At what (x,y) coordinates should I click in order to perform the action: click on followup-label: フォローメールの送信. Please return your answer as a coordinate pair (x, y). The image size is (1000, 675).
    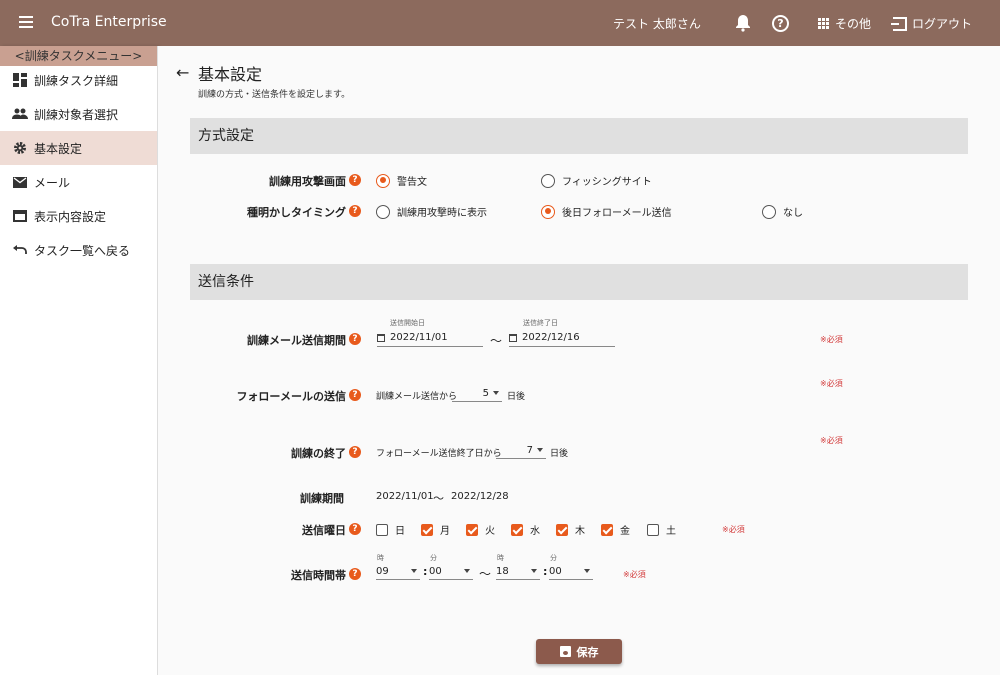
    Looking at the image, I should click on (291, 396).